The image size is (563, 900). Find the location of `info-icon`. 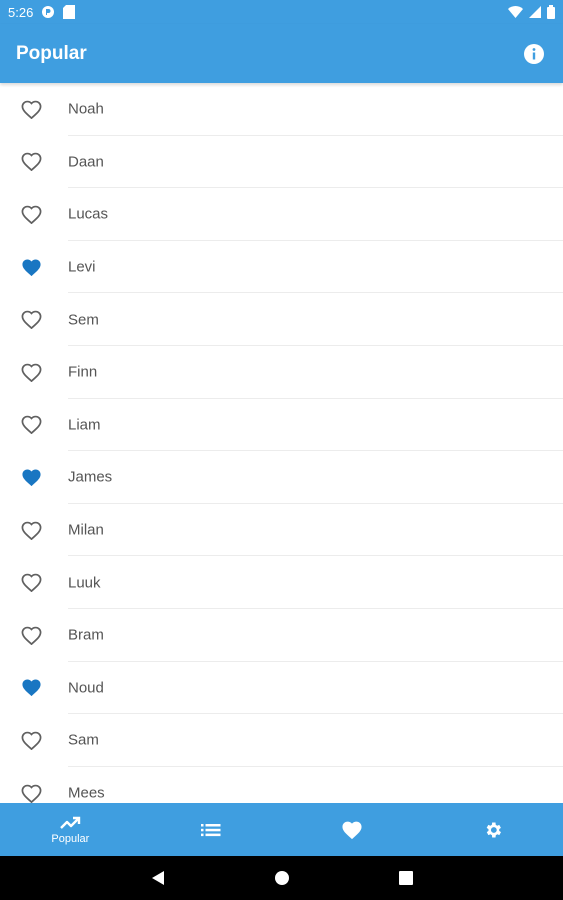

info-icon is located at coordinates (534, 53).